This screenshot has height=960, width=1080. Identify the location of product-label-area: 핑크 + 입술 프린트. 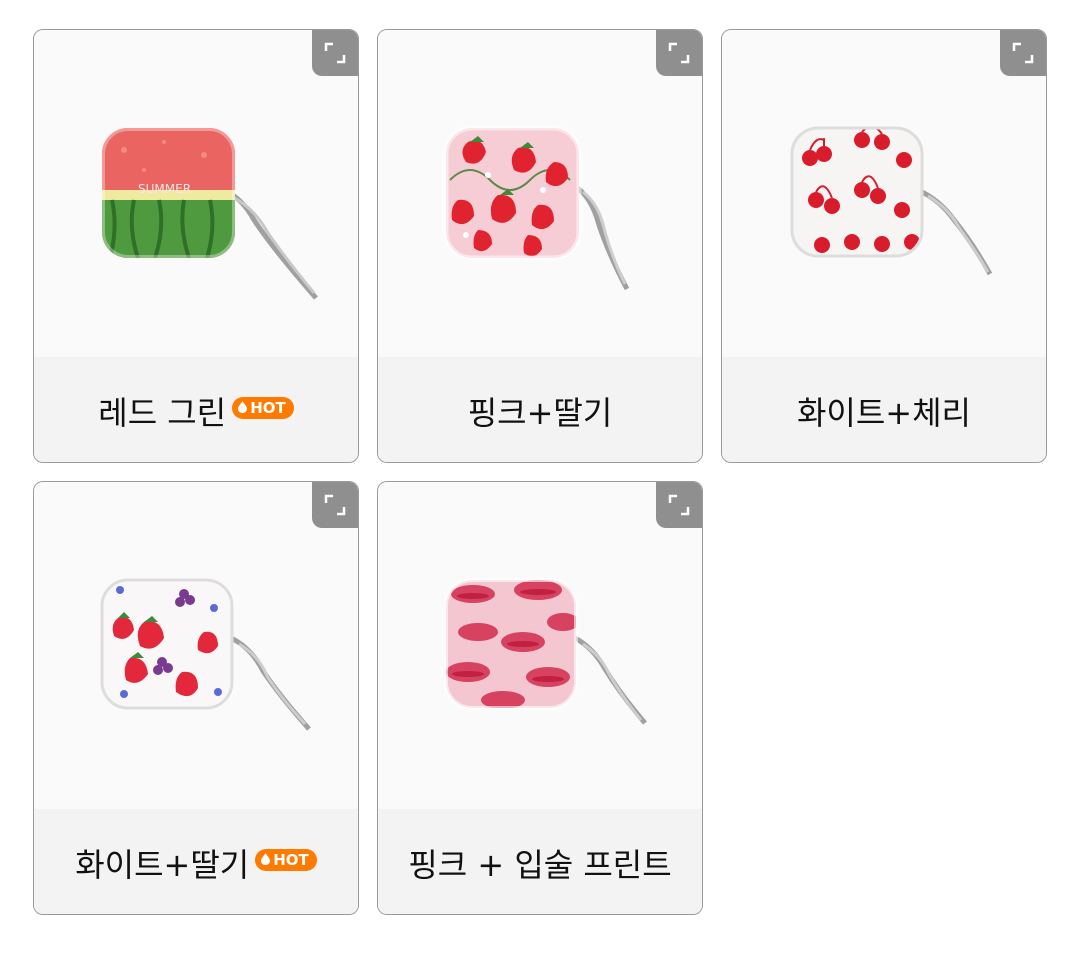
(540, 861).